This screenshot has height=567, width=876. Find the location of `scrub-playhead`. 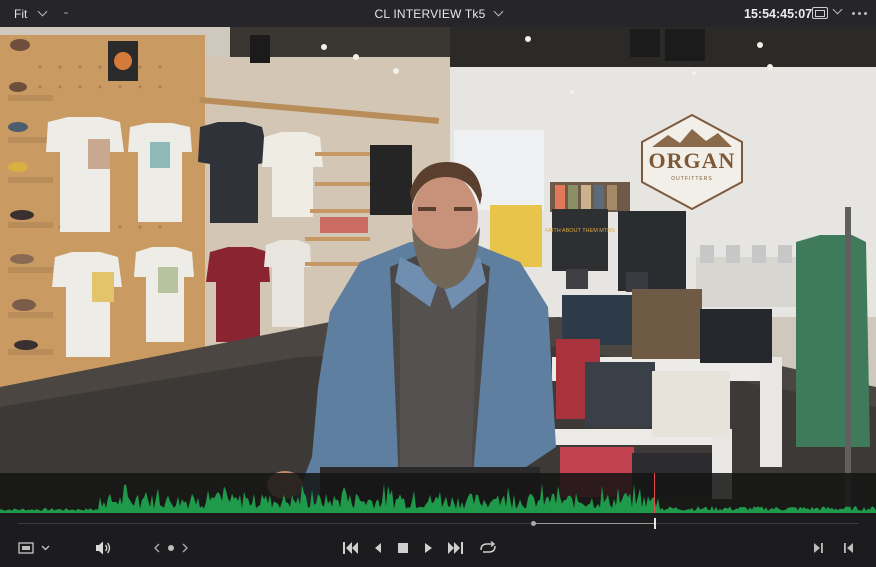

scrub-playhead is located at coordinates (655, 523).